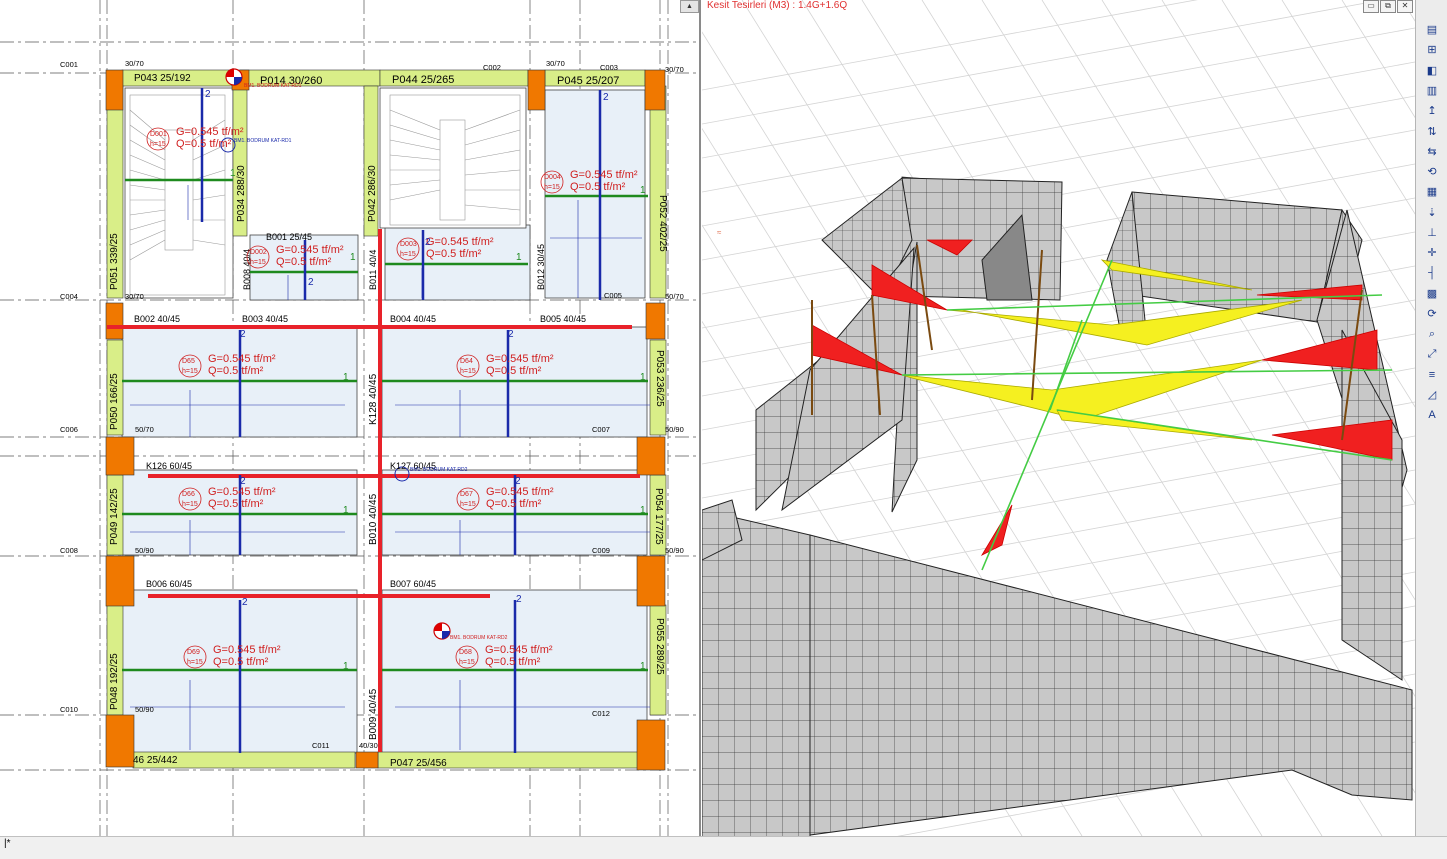  What do you see at coordinates (658, 516) in the screenshot?
I see `beam-label: P054 177/25` at bounding box center [658, 516].